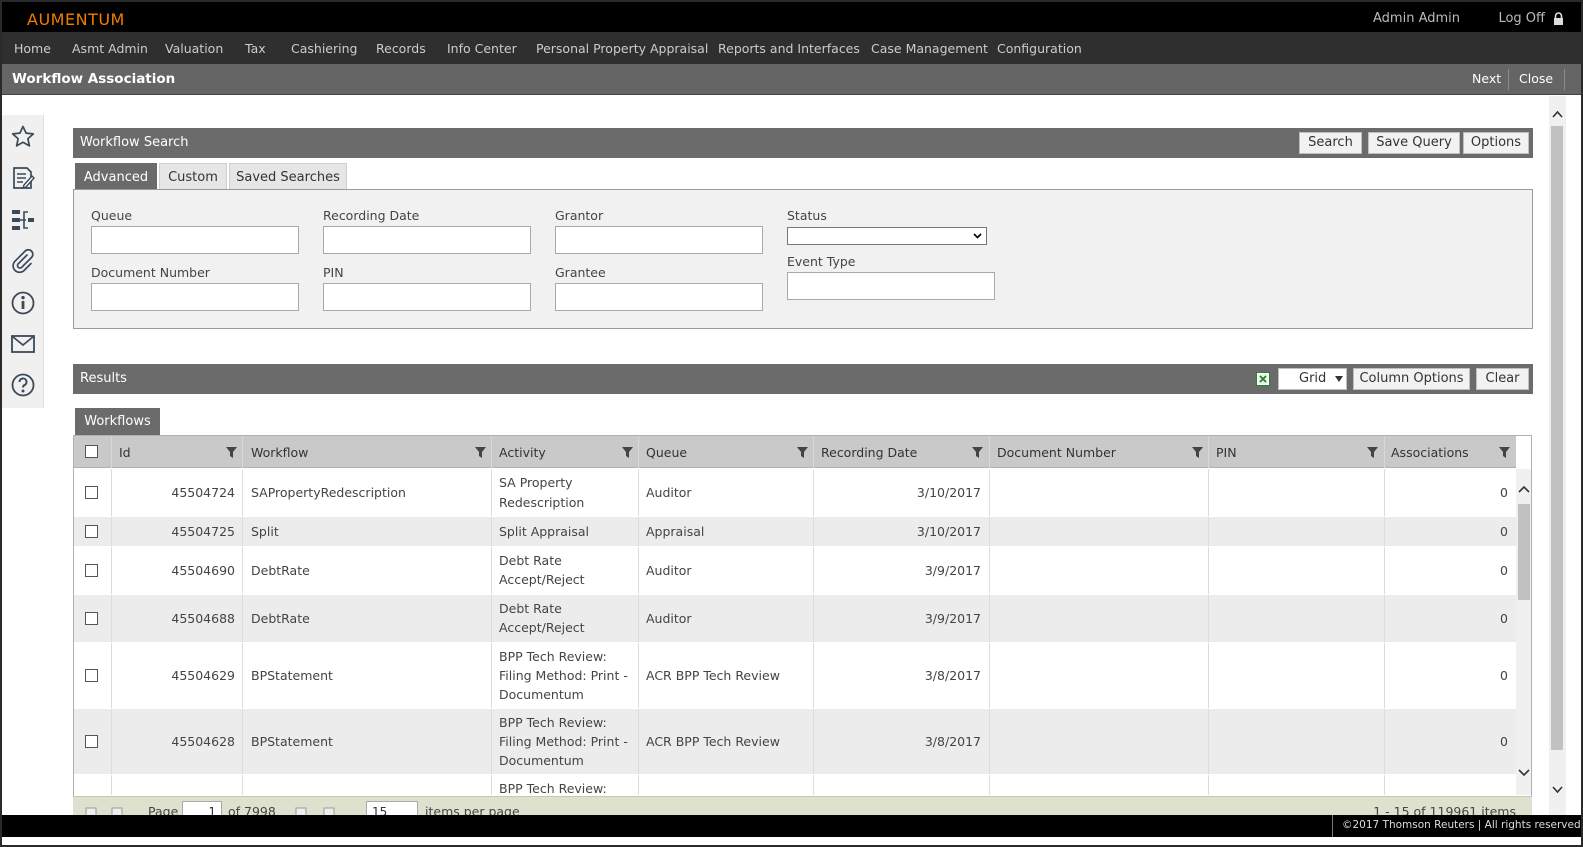 This screenshot has width=1583, height=847. What do you see at coordinates (1486, 78) in the screenshot?
I see `next-button: Next` at bounding box center [1486, 78].